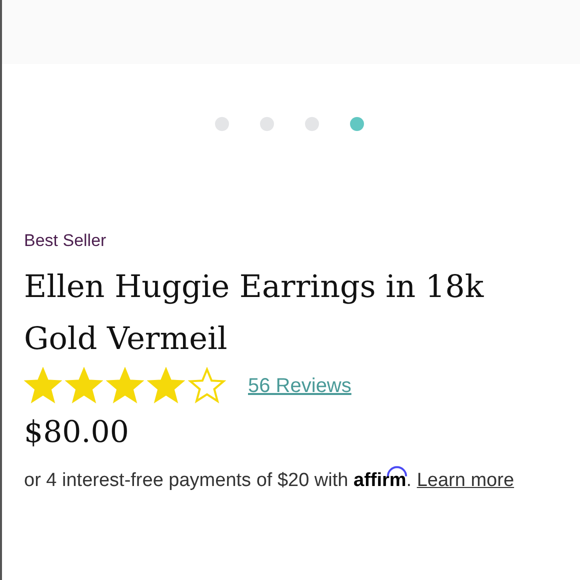 Image resolution: width=580 pixels, height=580 pixels. I want to click on best-seller-label: Best Seller, so click(66, 241).